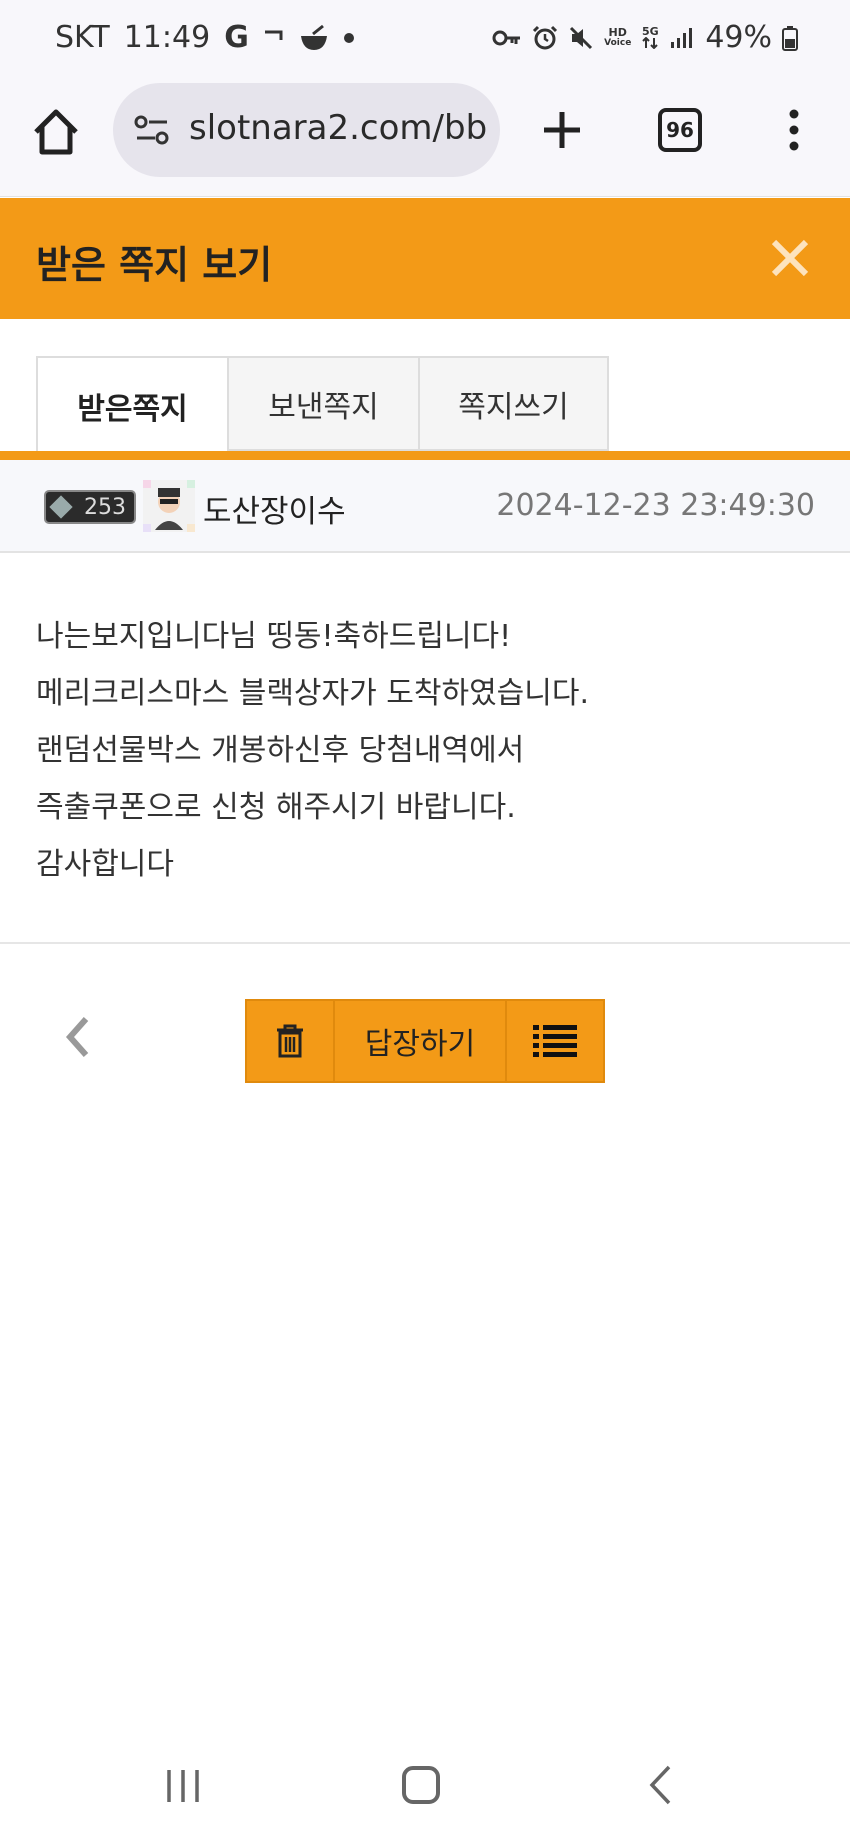 The height and width of the screenshot is (1842, 850). Describe the element at coordinates (276, 807) in the screenshot. I see `message-line: 즉출쿠폰으로 신청 해주시기 바랍니다.` at that location.